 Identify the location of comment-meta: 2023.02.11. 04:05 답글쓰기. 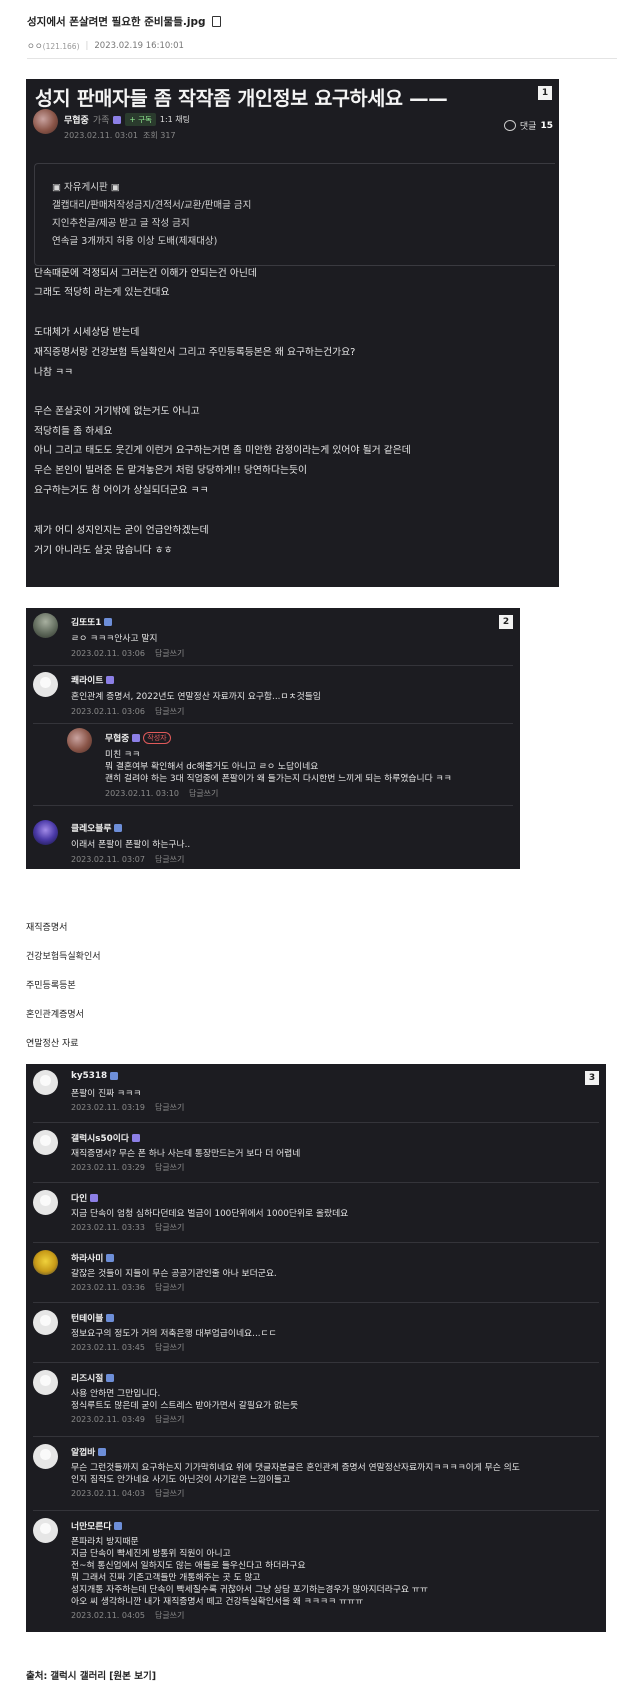
(127, 1615).